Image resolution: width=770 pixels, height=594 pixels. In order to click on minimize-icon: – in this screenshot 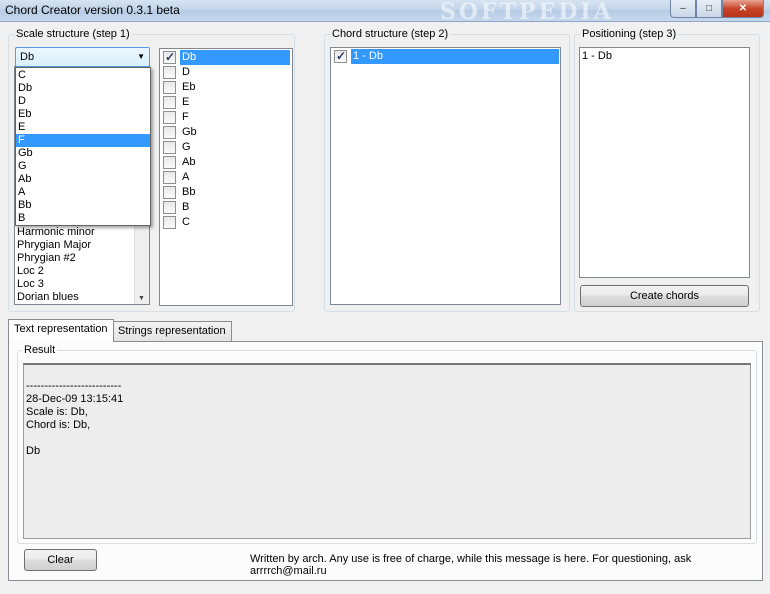, I will do `click(683, 8)`.